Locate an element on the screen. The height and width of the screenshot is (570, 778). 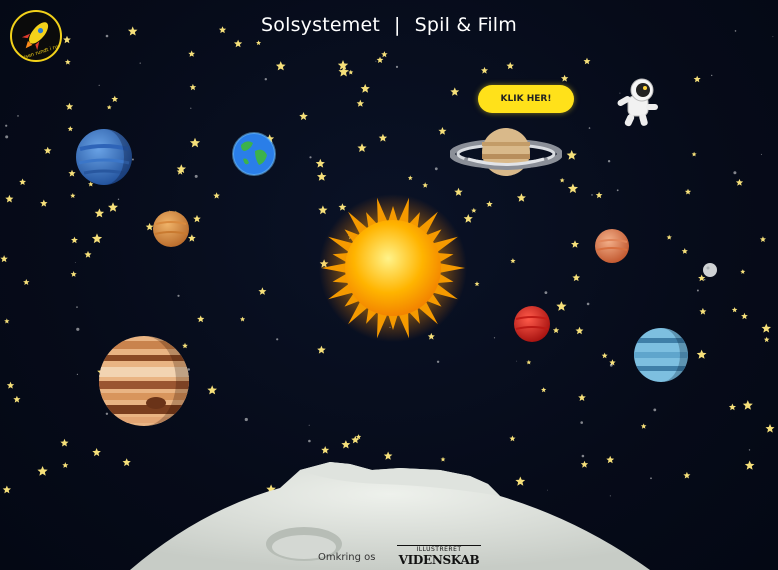
moon-surface is located at coordinates (390, 516).